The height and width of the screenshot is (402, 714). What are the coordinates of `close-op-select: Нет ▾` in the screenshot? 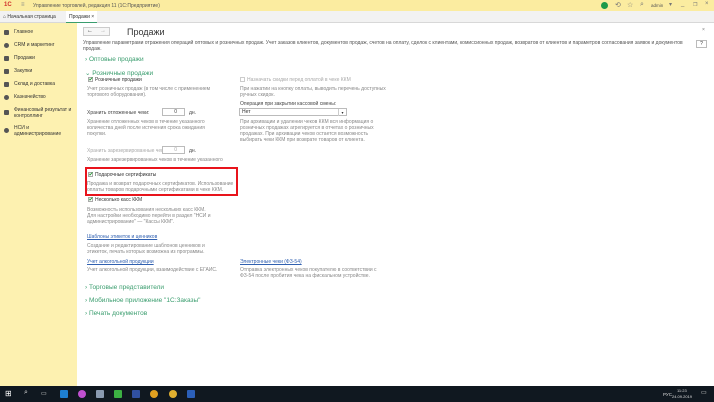 It's located at (293, 112).